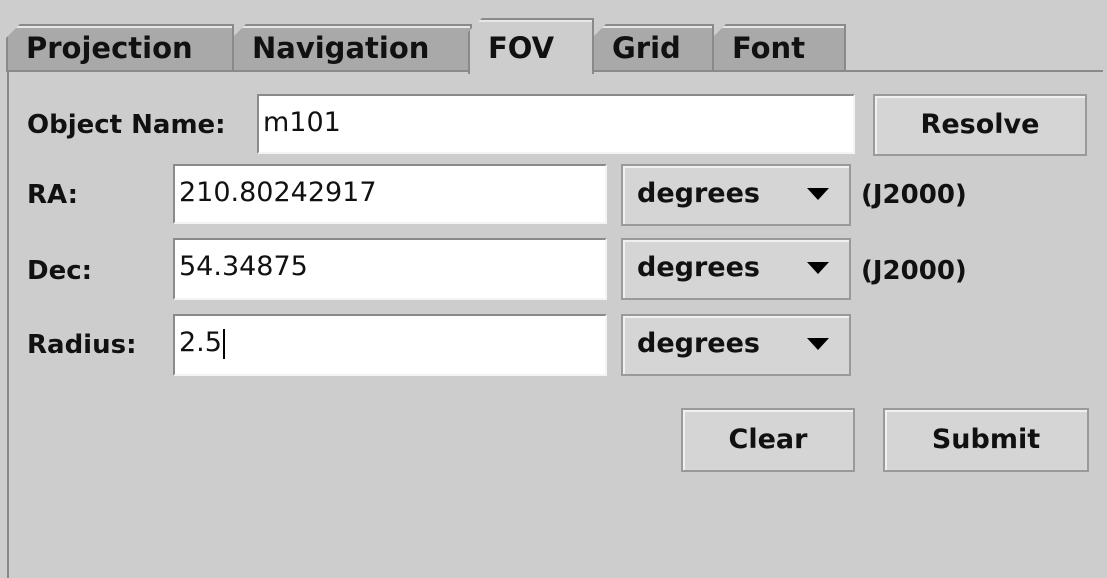  What do you see at coordinates (390, 345) in the screenshot?
I see `radius-input: 2.5` at bounding box center [390, 345].